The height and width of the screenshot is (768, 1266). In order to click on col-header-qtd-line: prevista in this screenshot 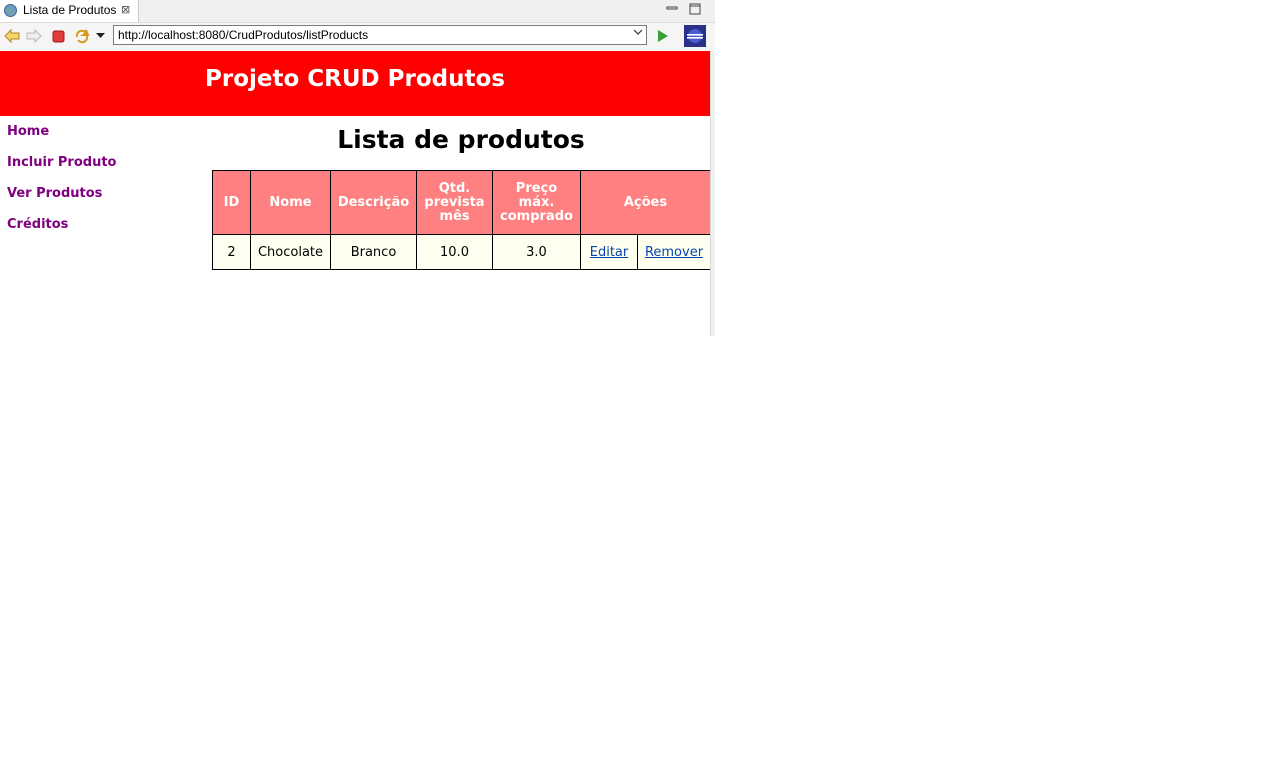, I will do `click(454, 202)`.